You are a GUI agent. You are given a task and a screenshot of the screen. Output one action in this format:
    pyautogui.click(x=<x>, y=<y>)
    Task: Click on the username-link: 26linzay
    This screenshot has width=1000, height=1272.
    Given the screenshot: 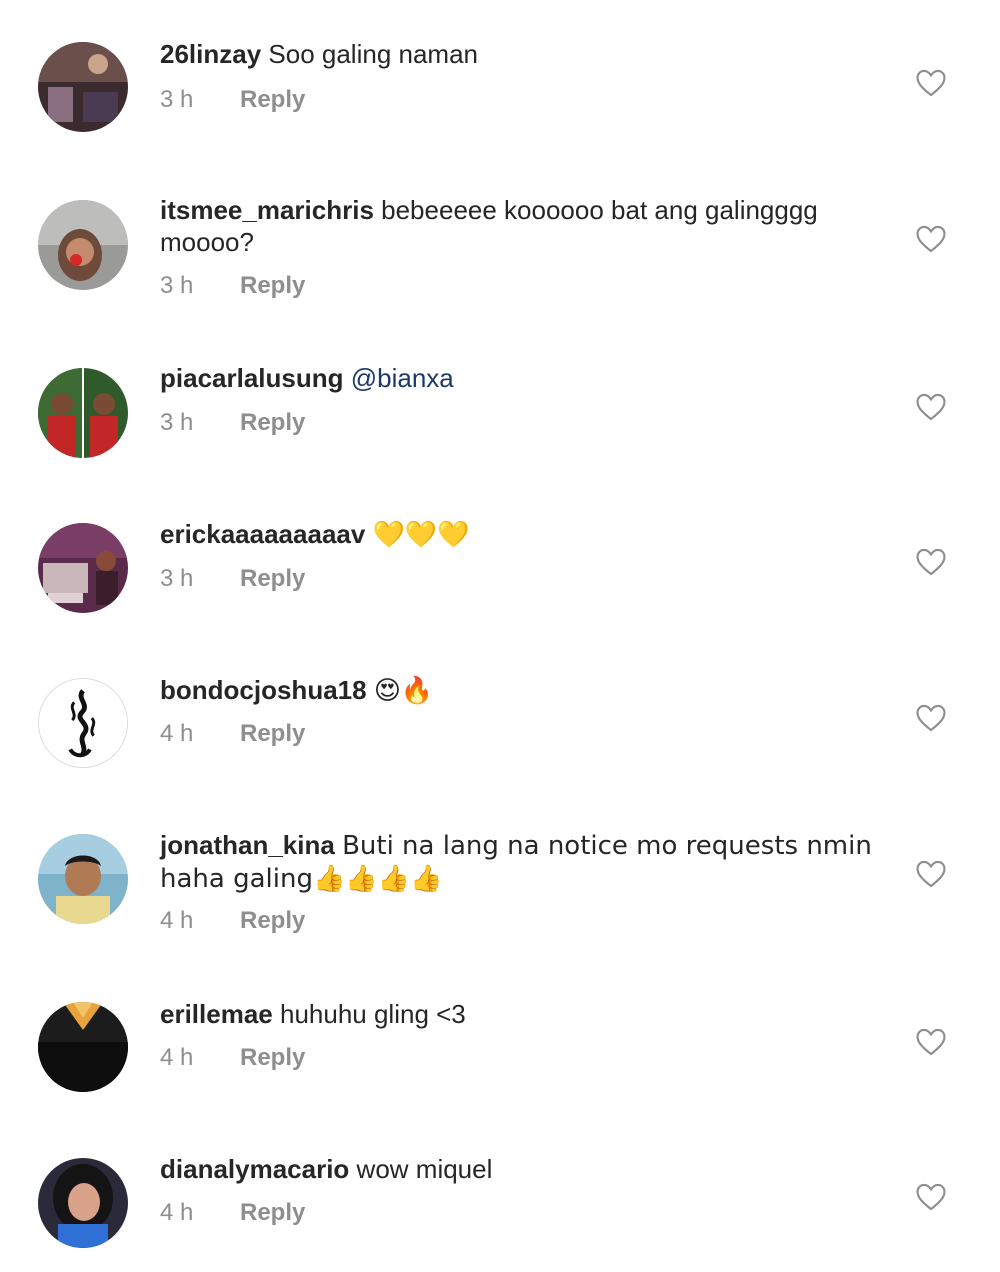 What is the action you would take?
    pyautogui.click(x=210, y=54)
    